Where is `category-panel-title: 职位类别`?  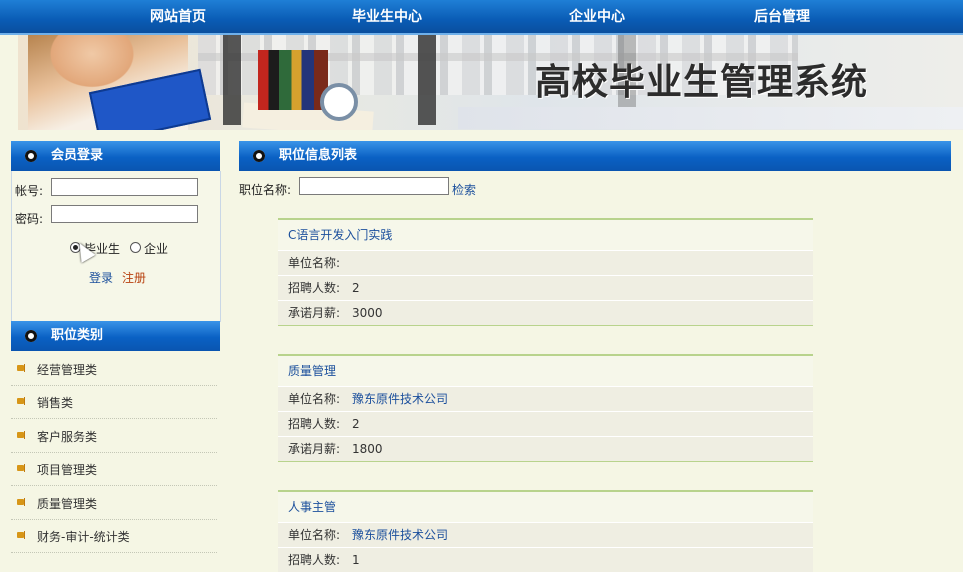
category-panel-title: 职位类别 is located at coordinates (77, 335).